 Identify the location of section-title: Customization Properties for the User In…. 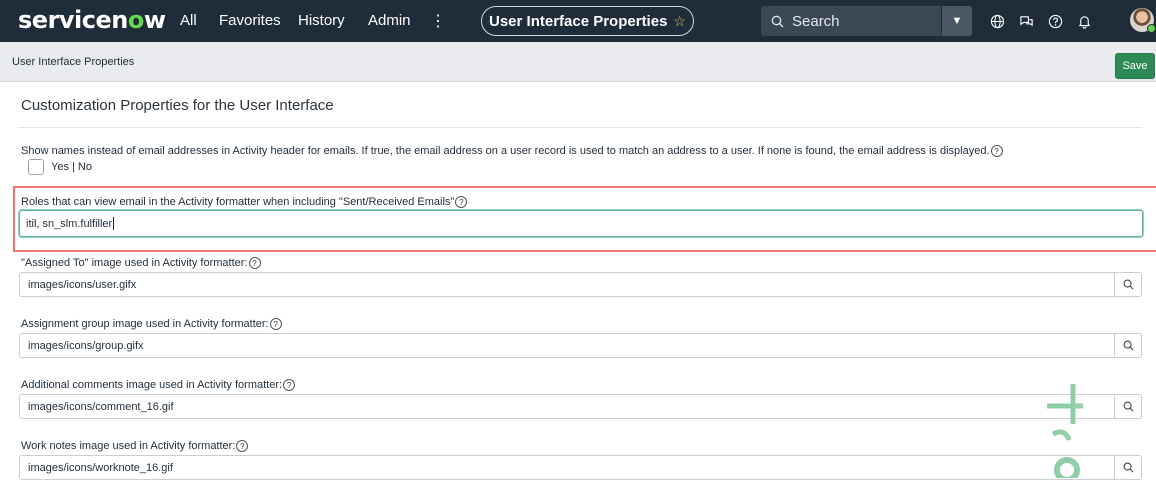
(177, 105).